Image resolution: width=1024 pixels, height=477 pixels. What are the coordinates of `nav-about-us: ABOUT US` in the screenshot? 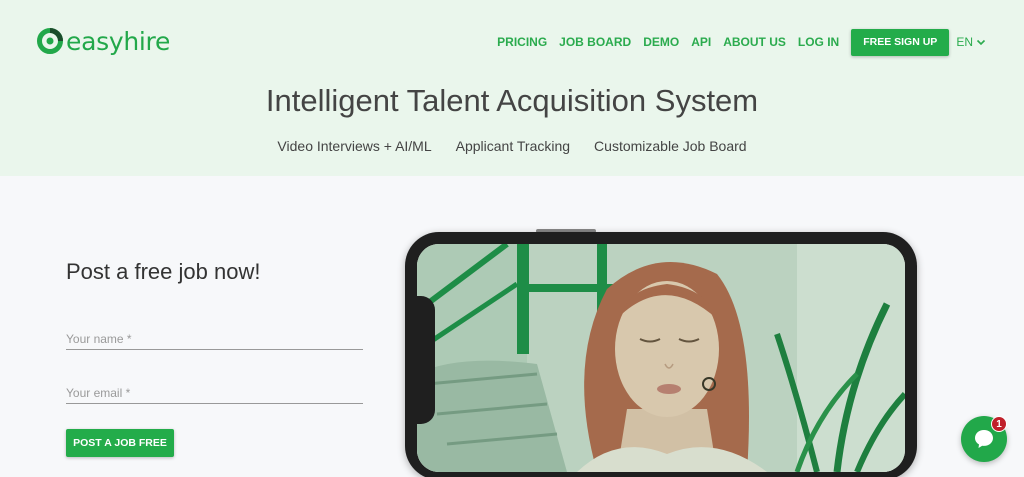 It's located at (754, 42).